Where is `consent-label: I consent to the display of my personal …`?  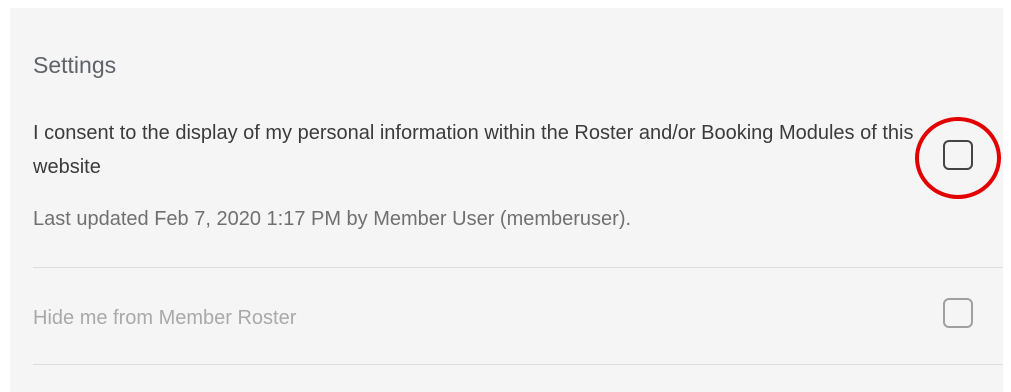
consent-label: I consent to the display of my personal … is located at coordinates (473, 150).